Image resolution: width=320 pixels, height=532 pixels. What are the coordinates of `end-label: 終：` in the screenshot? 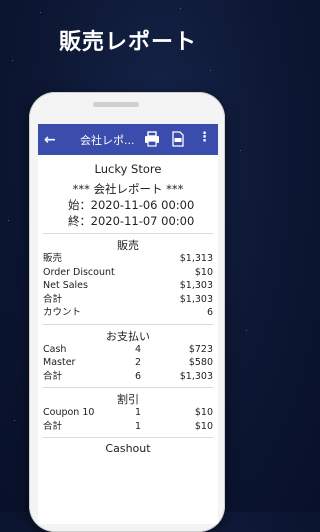 It's located at (79, 221).